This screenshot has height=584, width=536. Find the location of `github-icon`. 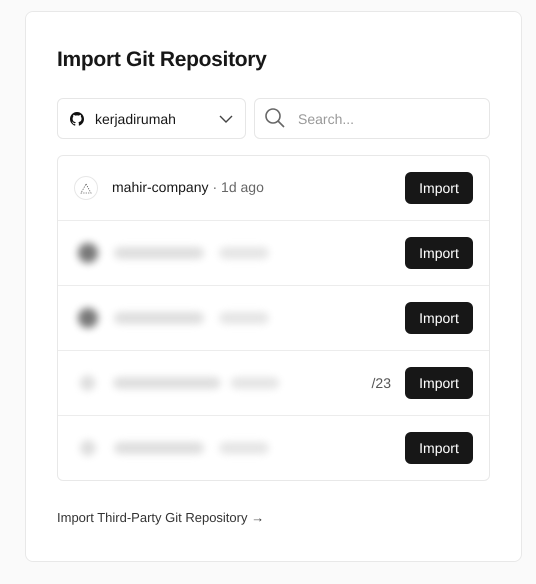

github-icon is located at coordinates (77, 119).